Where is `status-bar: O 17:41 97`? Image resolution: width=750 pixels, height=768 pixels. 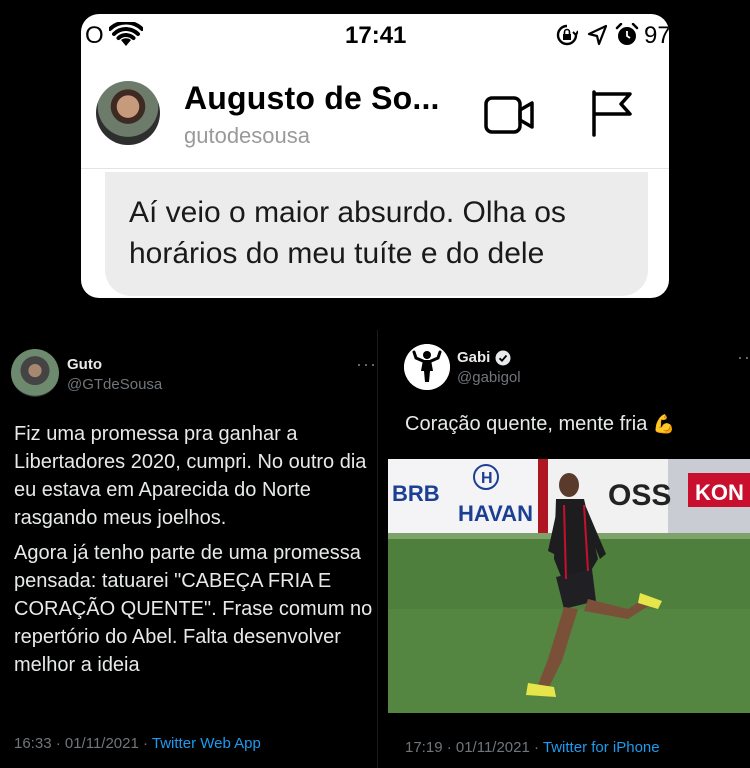
status-bar: O 17:41 97 is located at coordinates (375, 34).